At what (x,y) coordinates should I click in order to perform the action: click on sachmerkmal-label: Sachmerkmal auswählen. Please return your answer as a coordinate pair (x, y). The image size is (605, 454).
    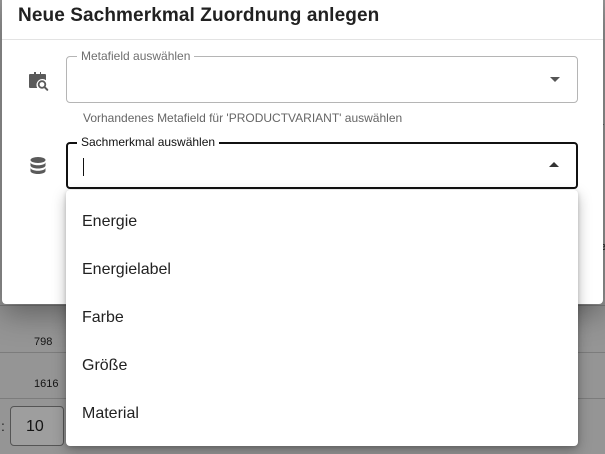
    Looking at the image, I should click on (148, 142).